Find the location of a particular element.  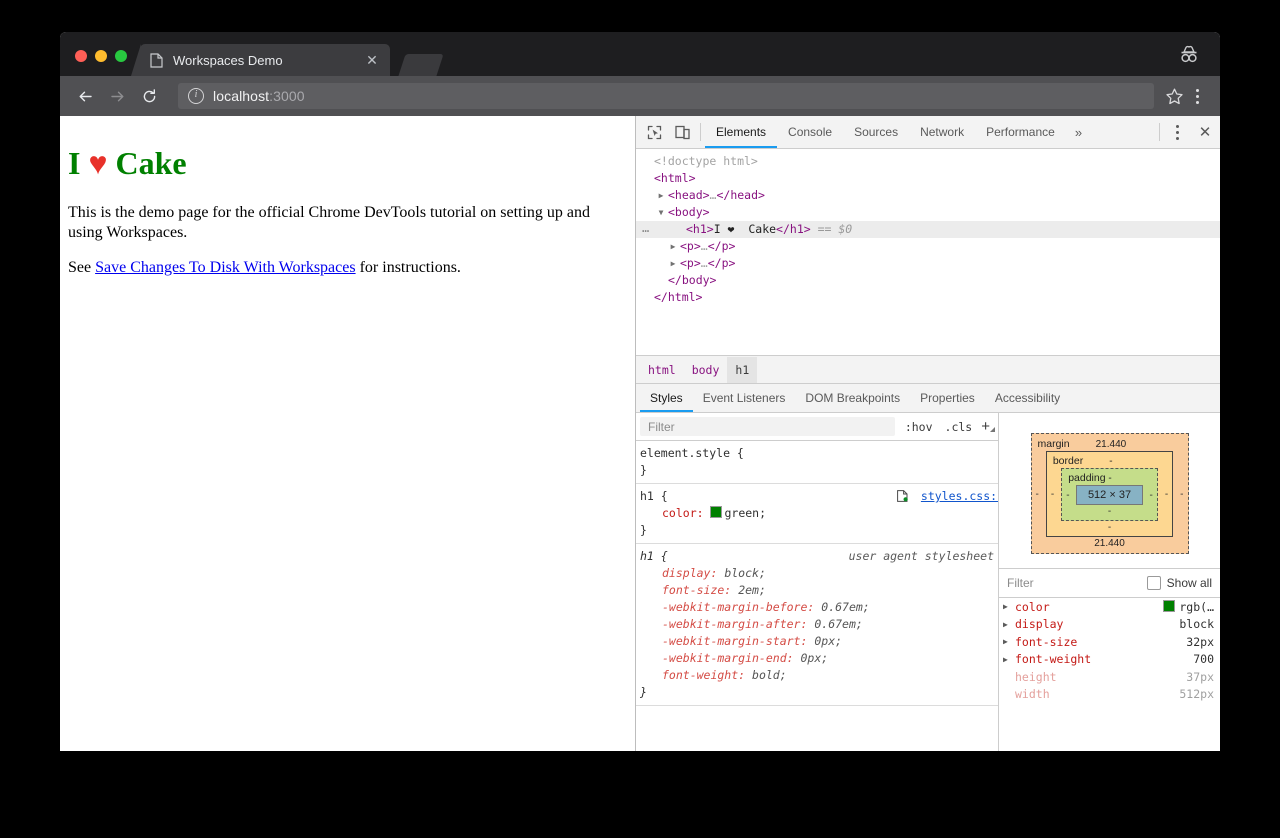

star-icon is located at coordinates (1174, 96).